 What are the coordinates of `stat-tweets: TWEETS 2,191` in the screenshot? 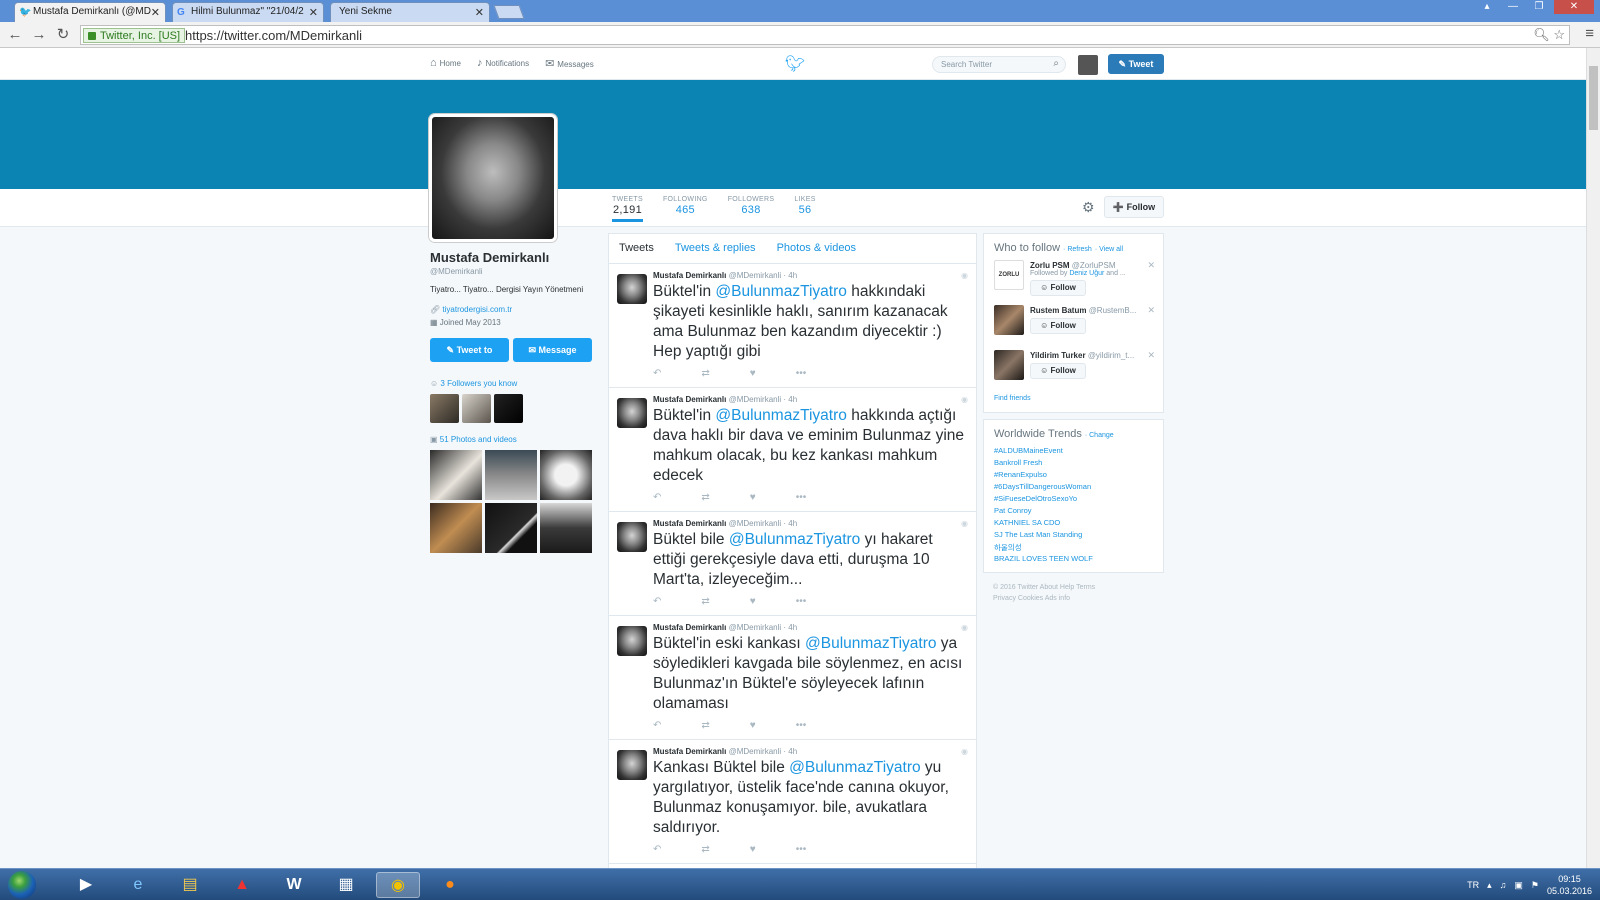 It's located at (627, 209).